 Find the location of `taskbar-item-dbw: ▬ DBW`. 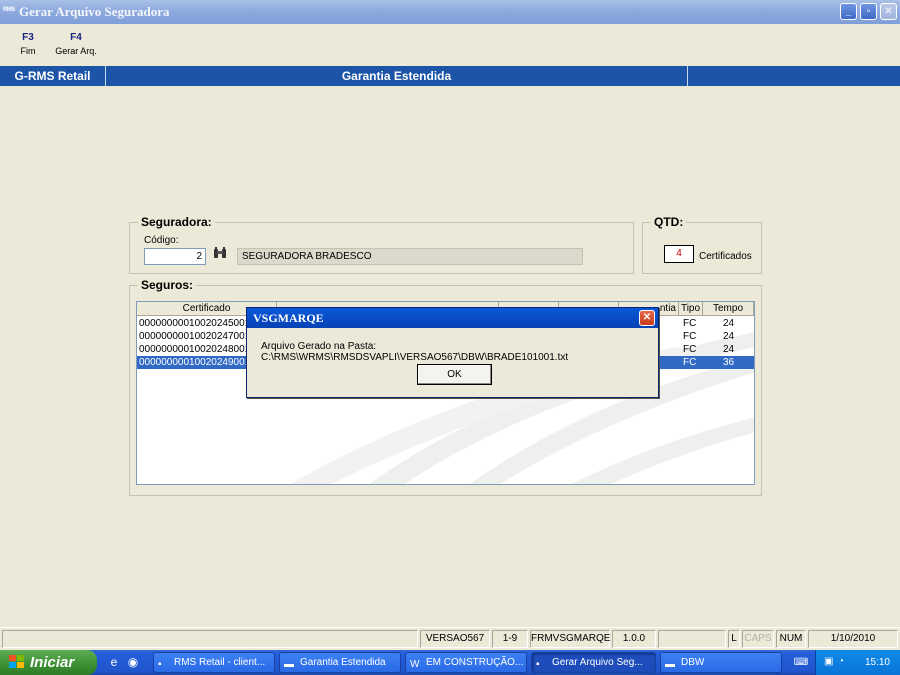

taskbar-item-dbw: ▬ DBW is located at coordinates (721, 662).